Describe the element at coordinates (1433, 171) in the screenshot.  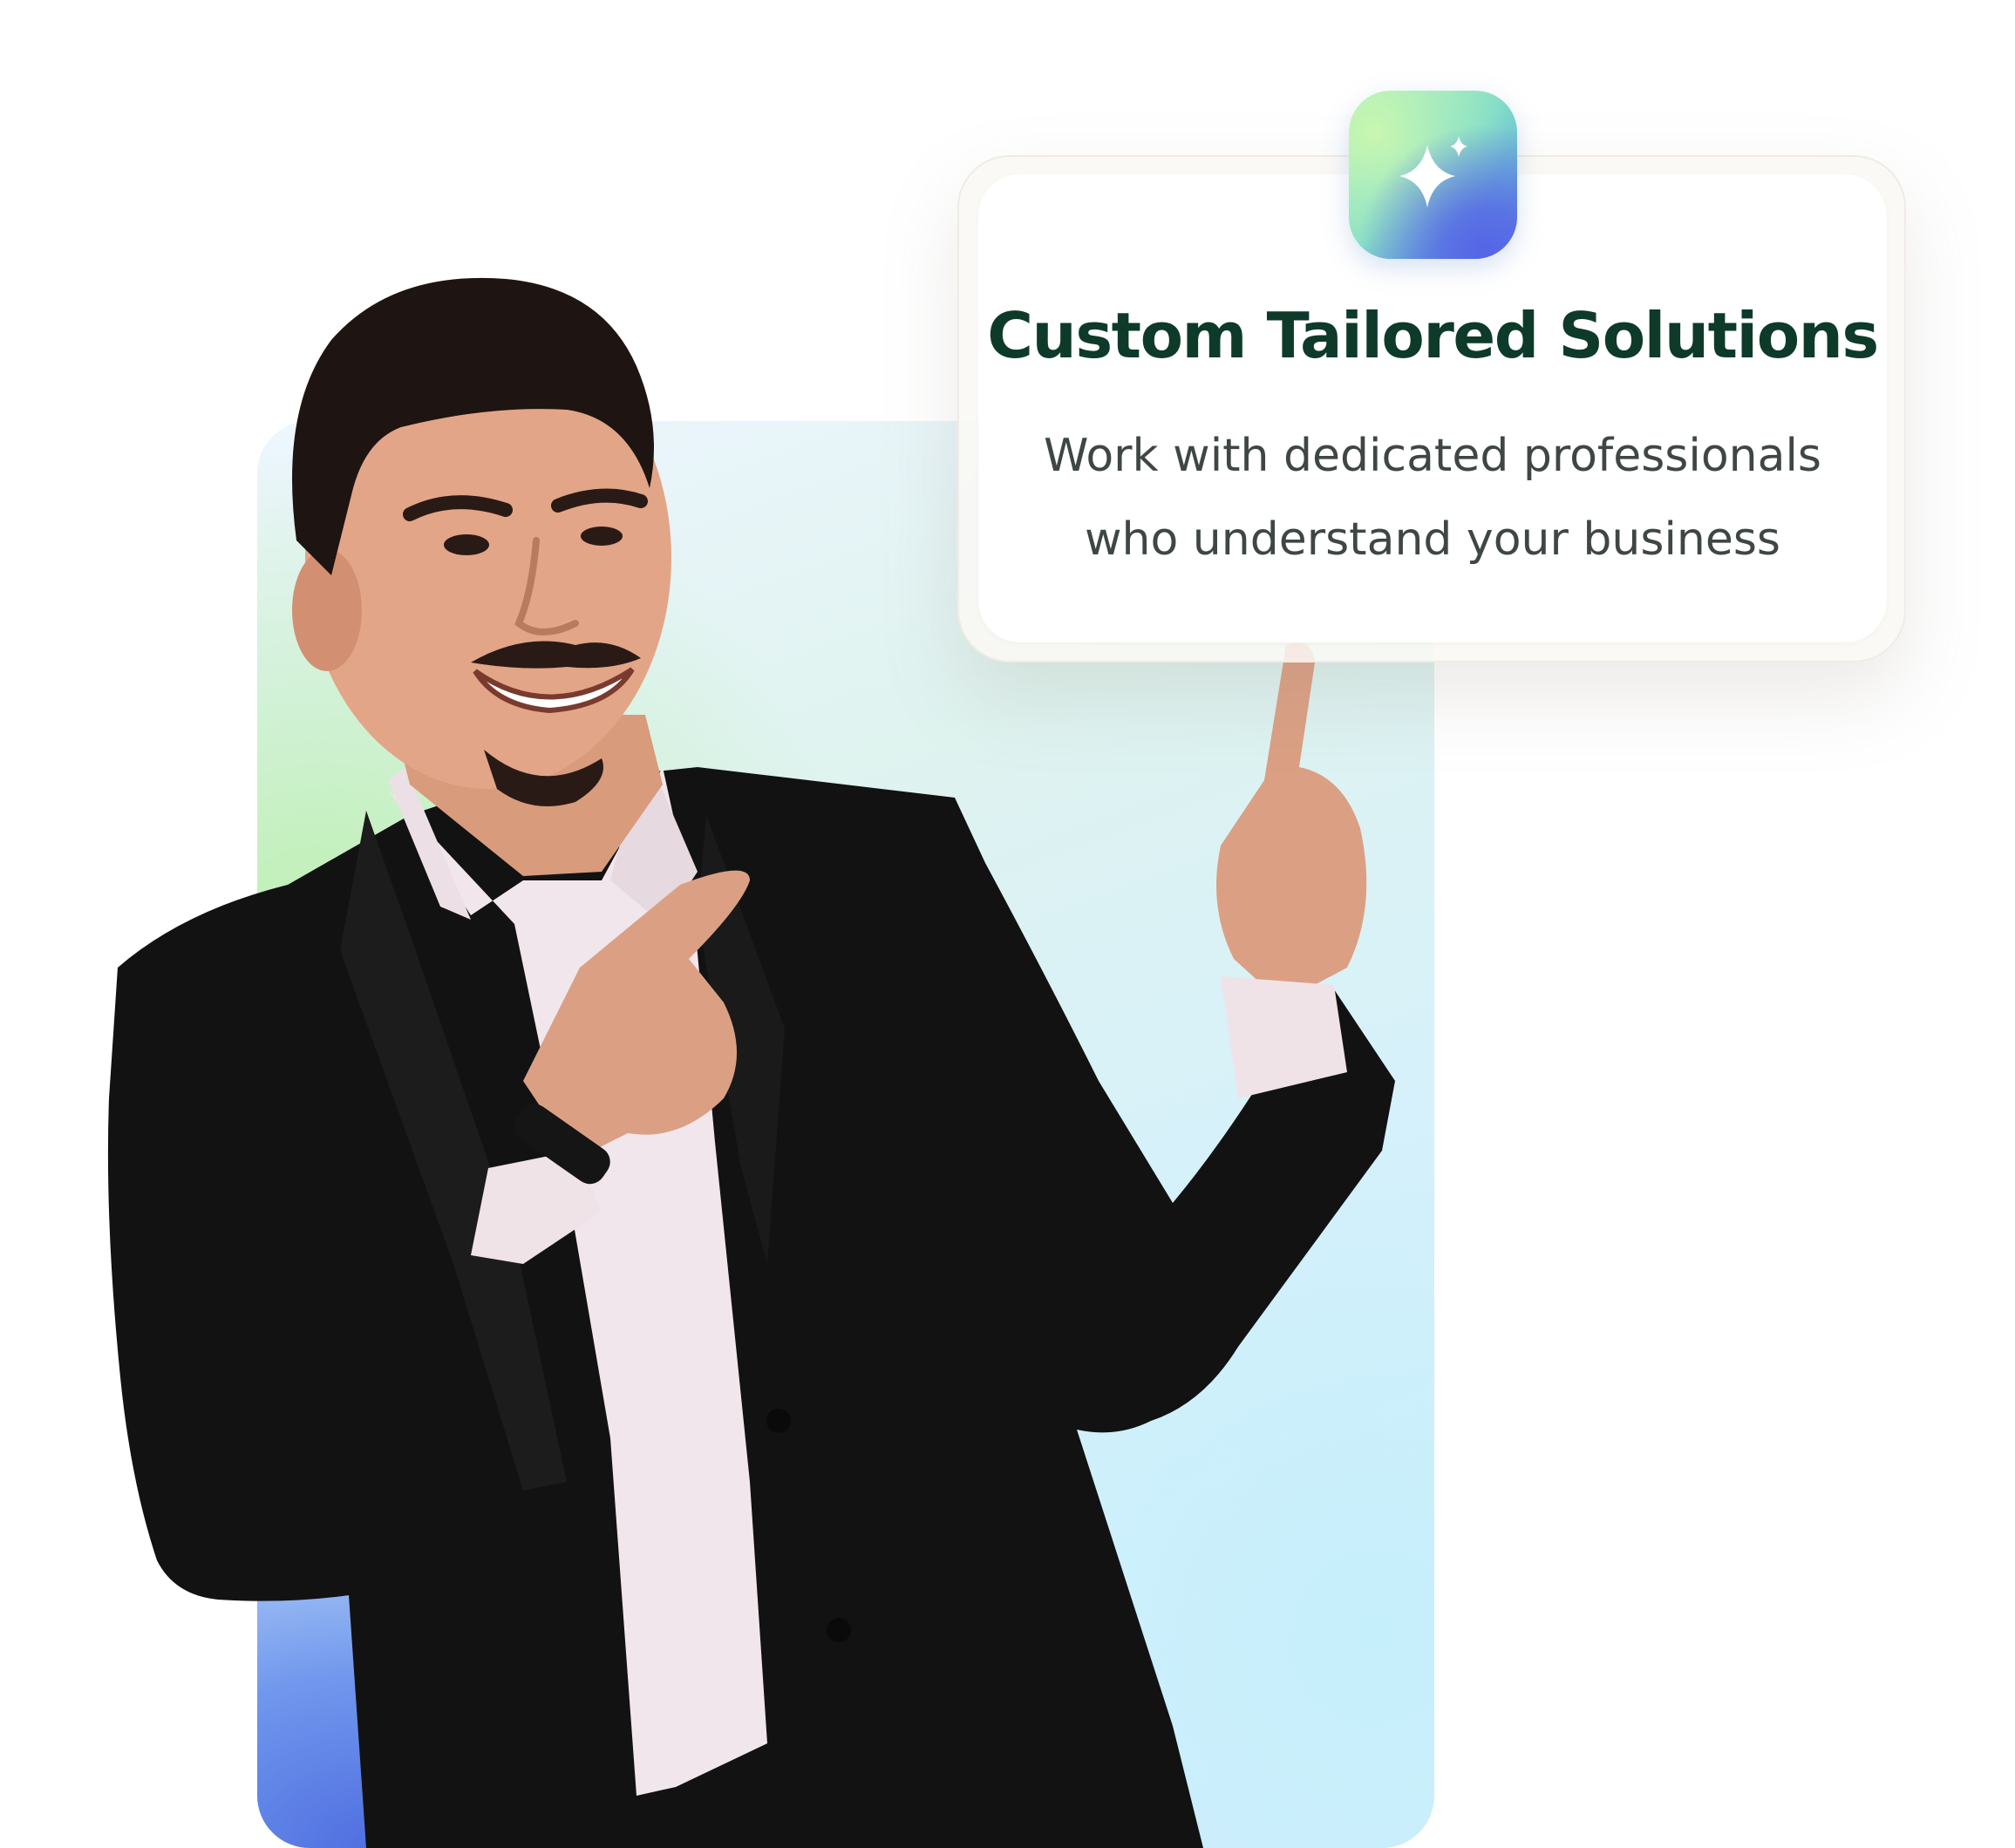
I see `sparkle-icon` at that location.